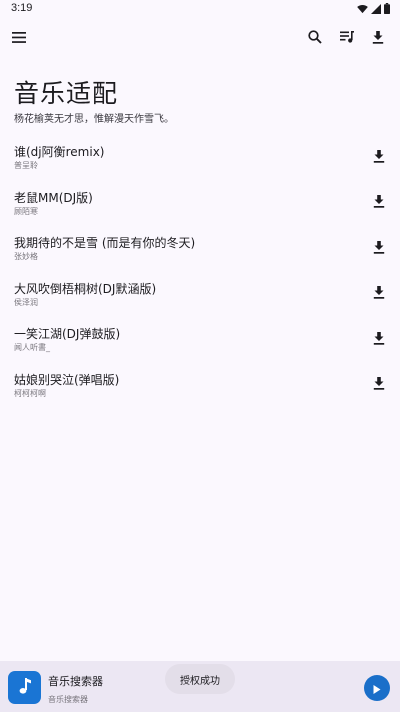  What do you see at coordinates (200, 38) in the screenshot?
I see `top-app-bar` at bounding box center [200, 38].